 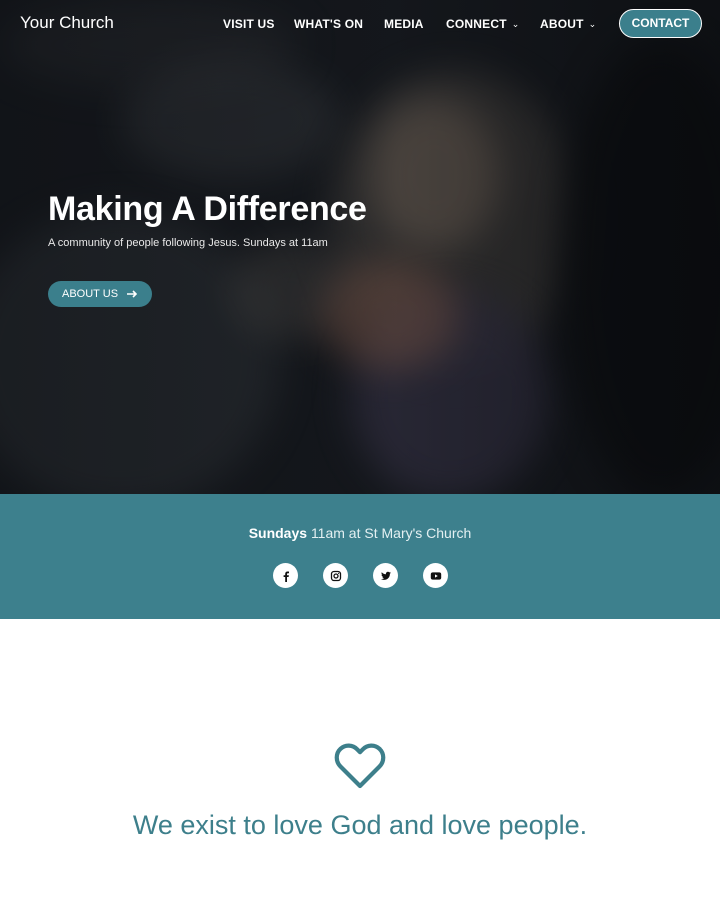 I want to click on instagram-icon, so click(x=335, y=575).